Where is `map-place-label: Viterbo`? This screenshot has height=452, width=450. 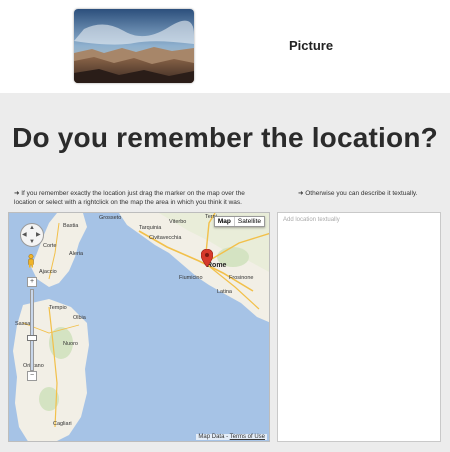
map-place-label: Viterbo is located at coordinates (178, 222).